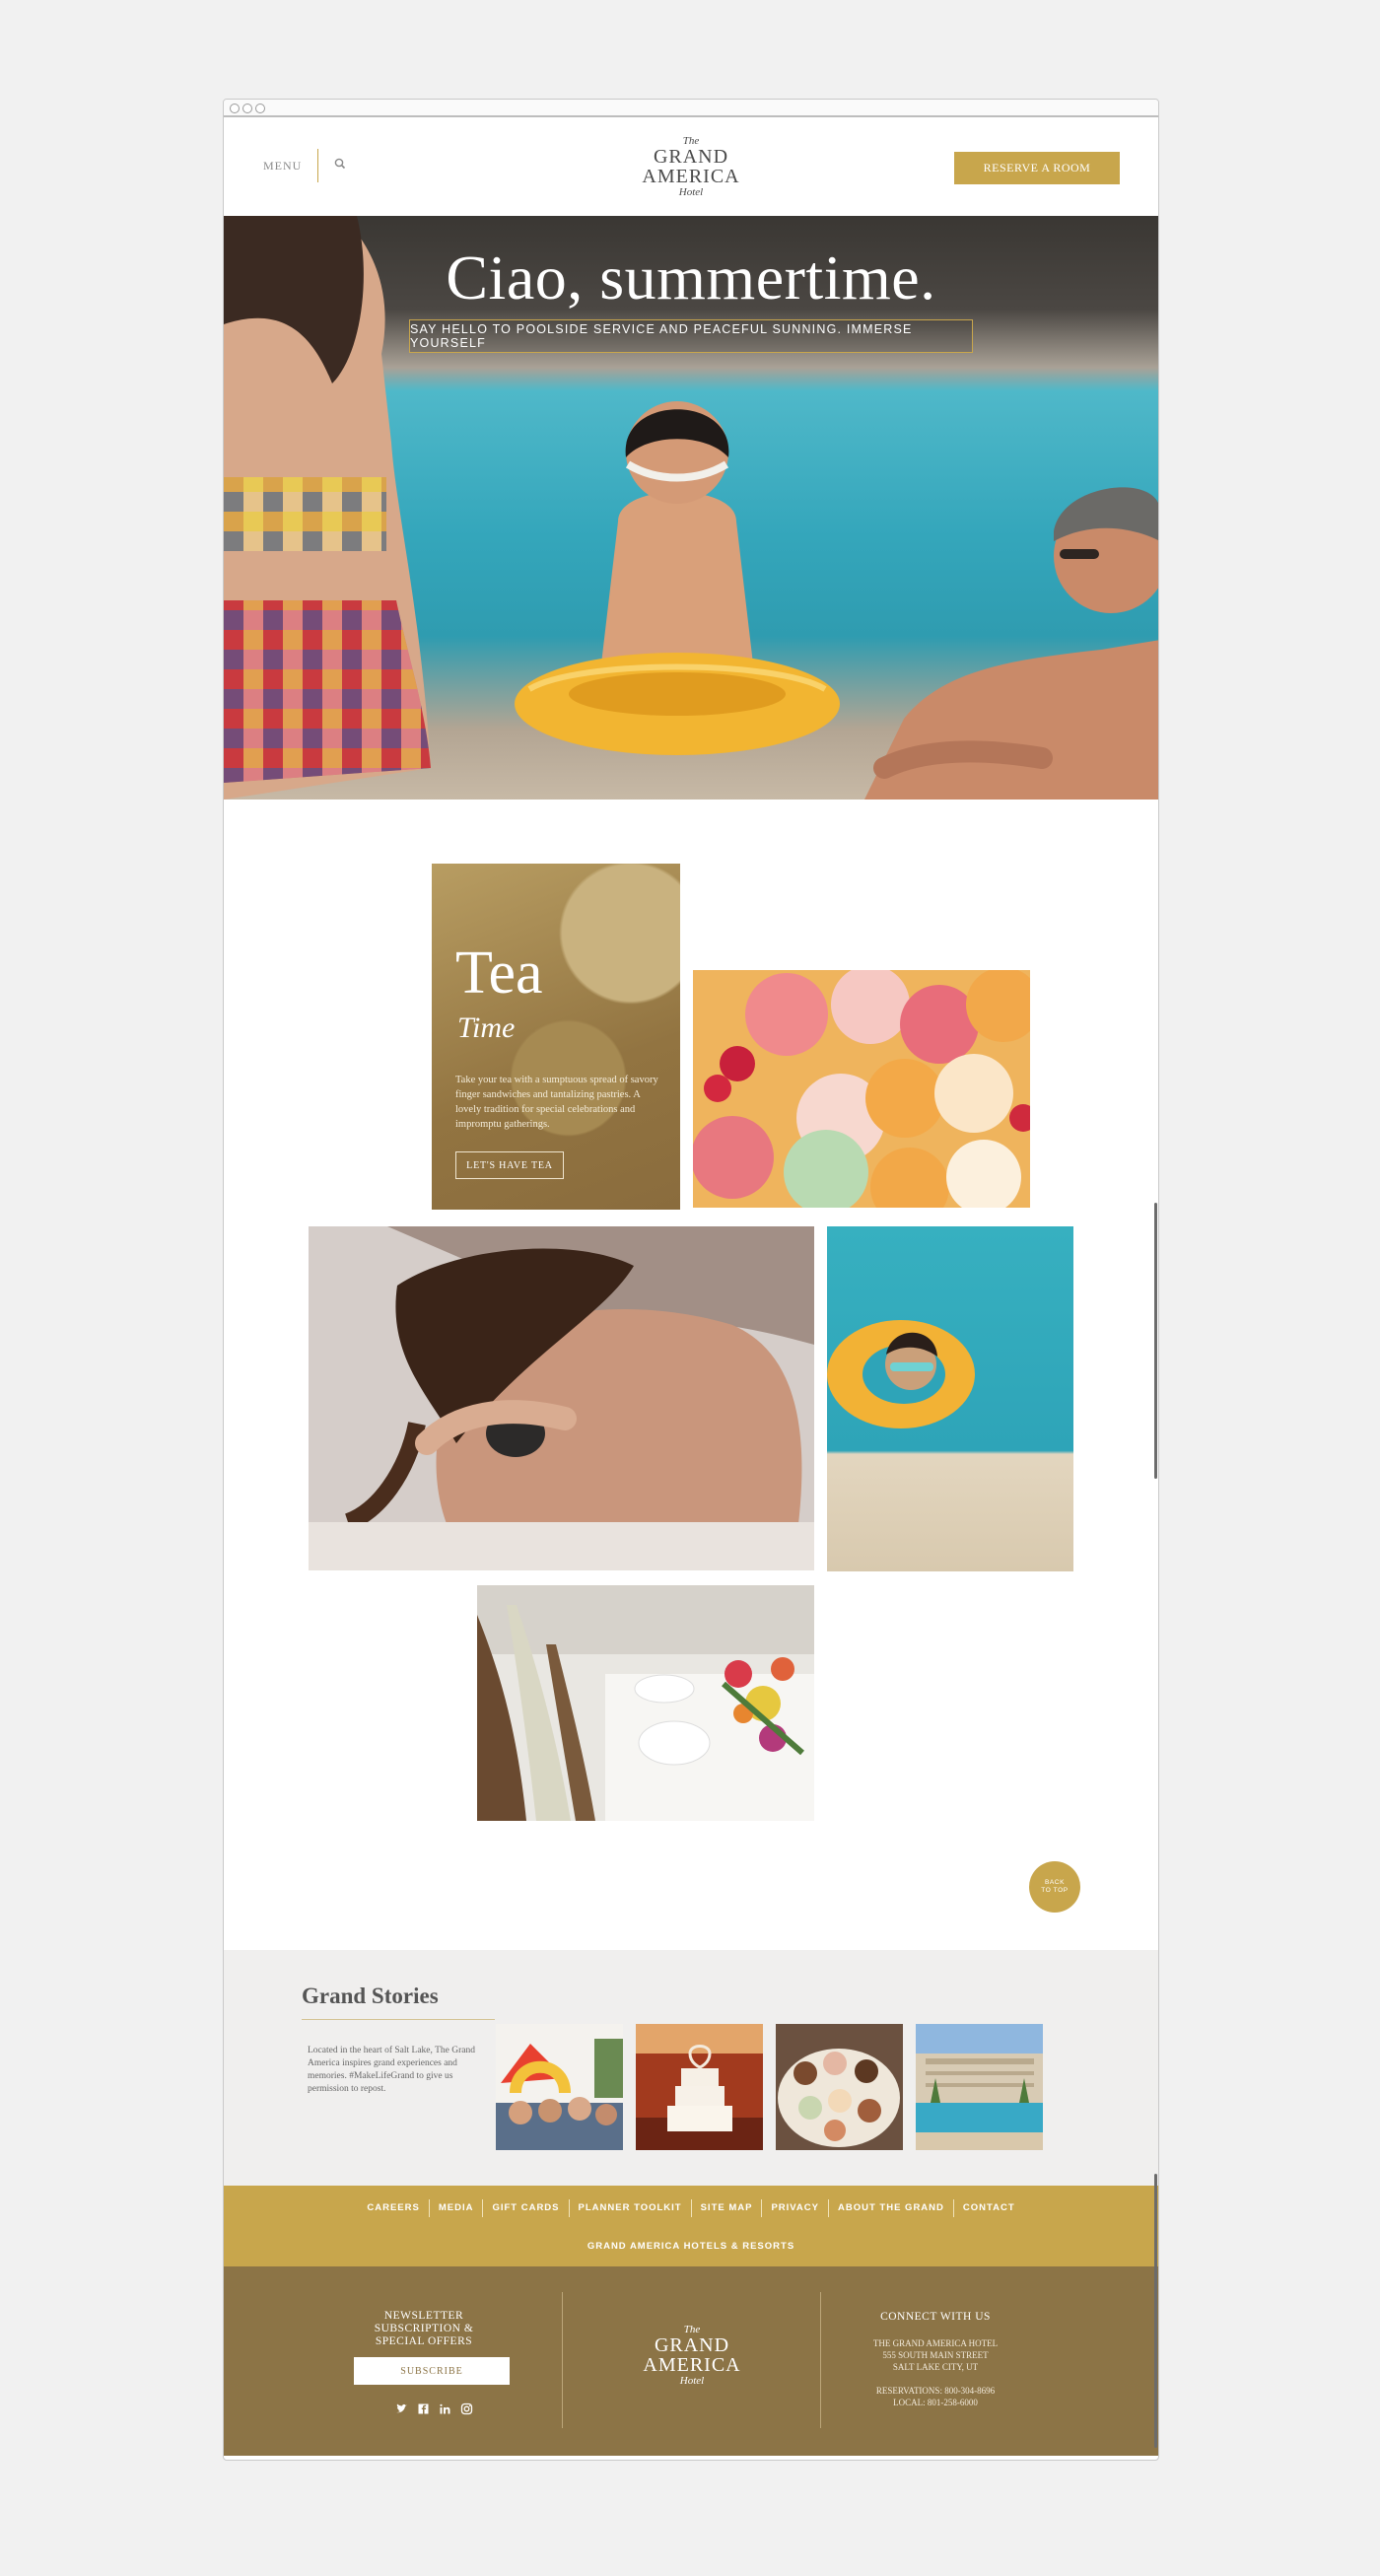 This screenshot has width=1380, height=2576. Describe the element at coordinates (691, 192) in the screenshot. I see `logo-hotel: Hotel` at that location.